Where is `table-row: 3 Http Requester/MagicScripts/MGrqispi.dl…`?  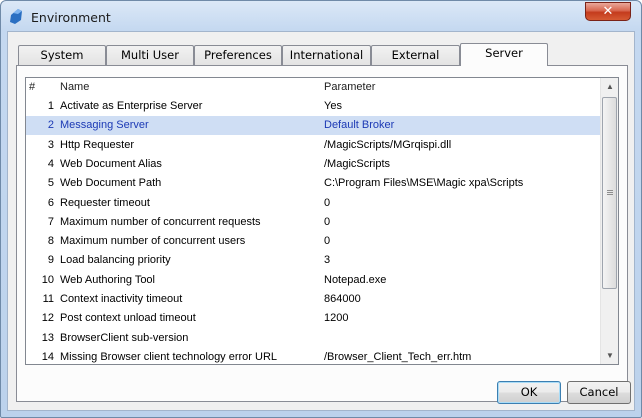
table-row: 3 Http Requester/MagicScripts/MGrqispi.dl… is located at coordinates (313, 145).